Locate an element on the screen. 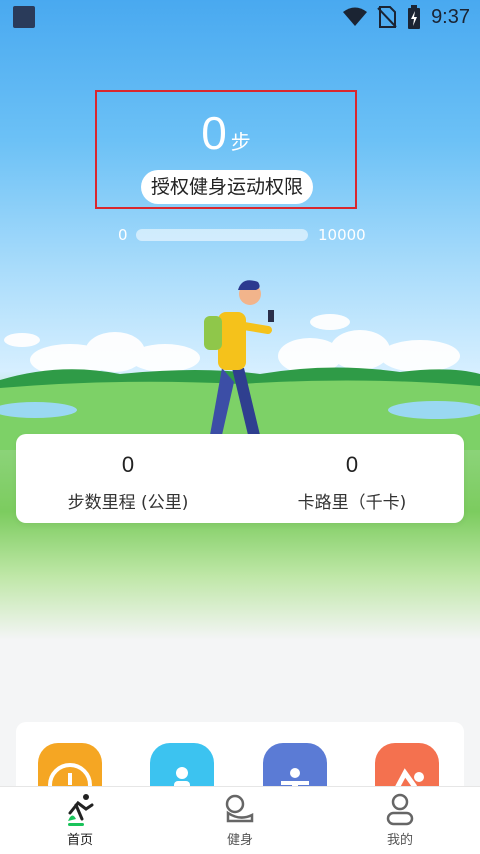 Image resolution: width=480 pixels, height=854 pixels. progress-track is located at coordinates (222, 235).